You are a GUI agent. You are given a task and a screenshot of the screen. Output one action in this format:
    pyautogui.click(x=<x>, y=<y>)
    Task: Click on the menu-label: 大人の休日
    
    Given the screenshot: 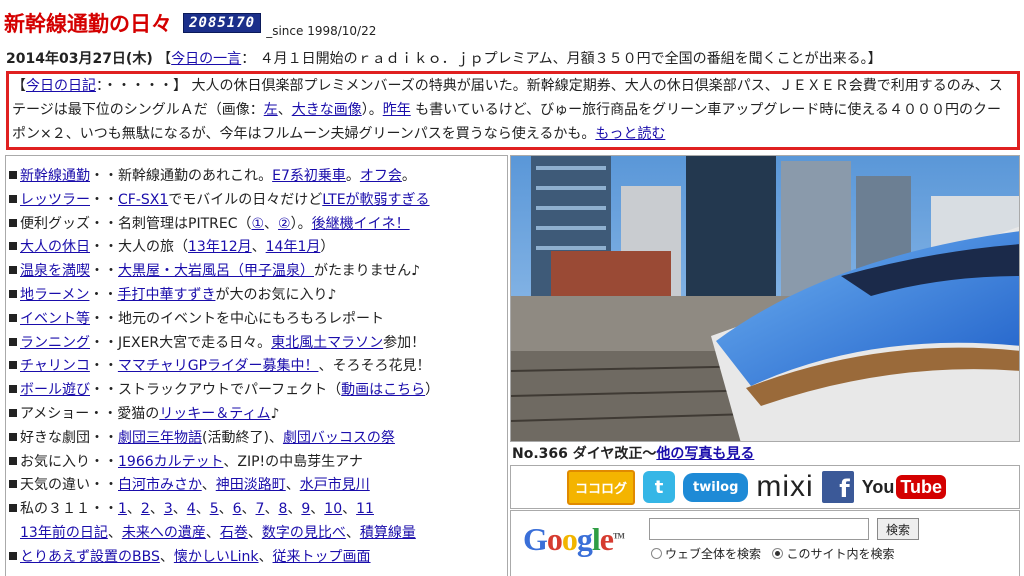 What is the action you would take?
    pyautogui.click(x=55, y=247)
    